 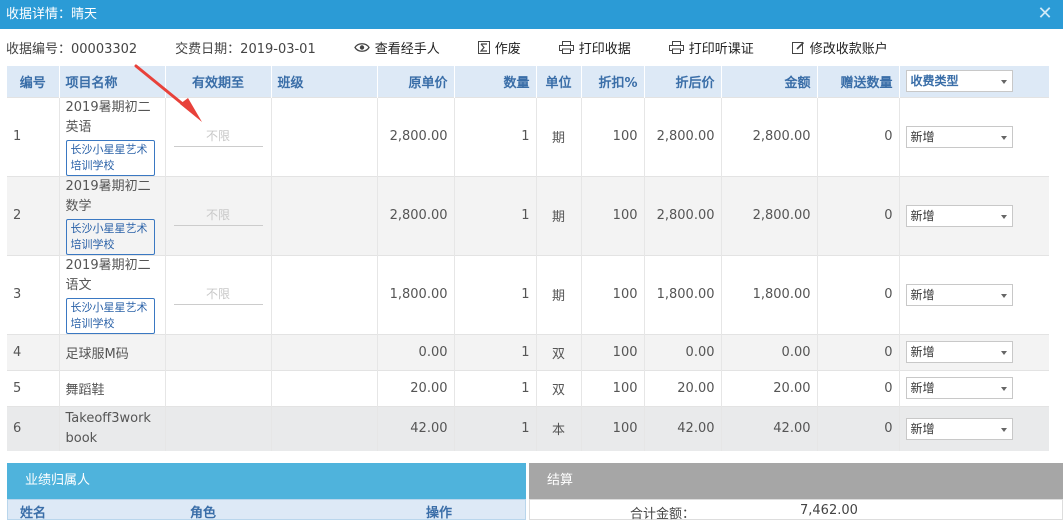 I want to click on cell-no: 3, so click(x=33, y=294).